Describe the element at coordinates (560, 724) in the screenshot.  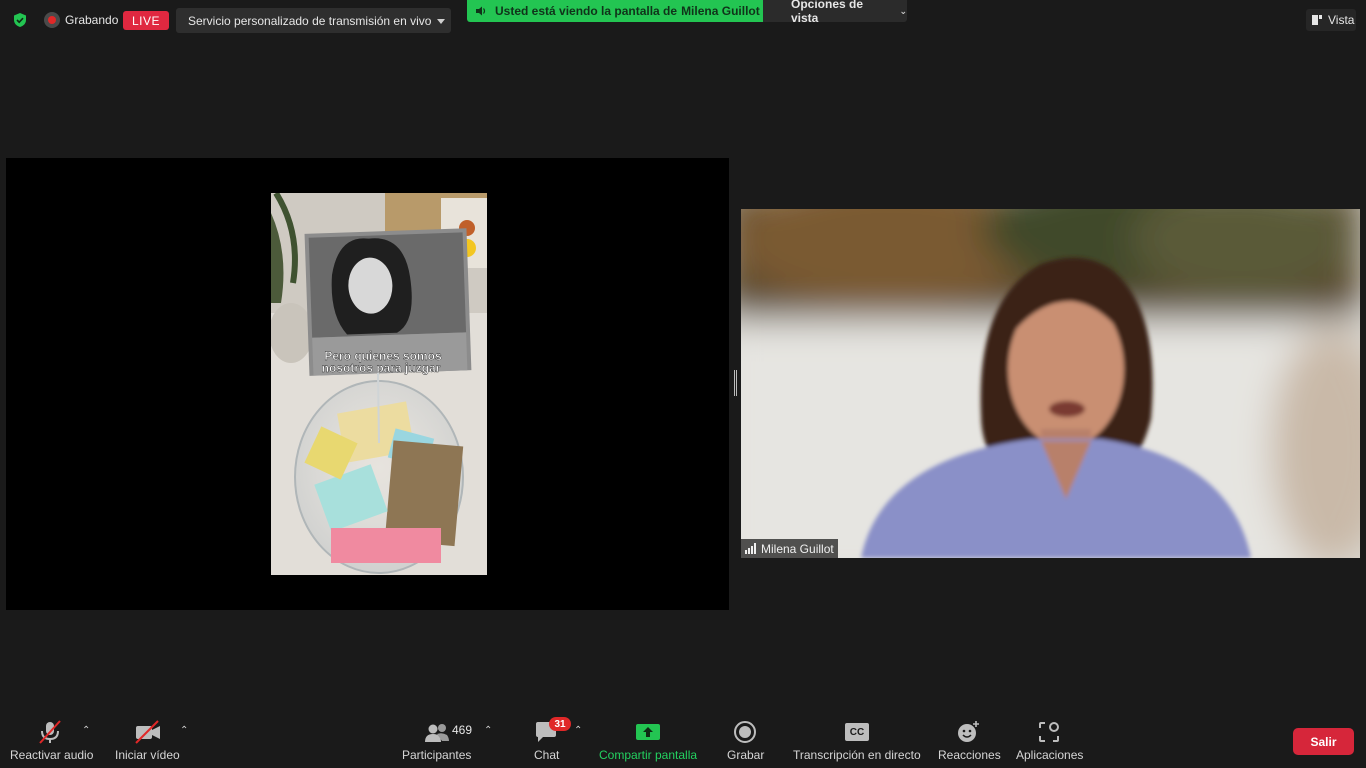
I see `chat-unread-badge: 31` at that location.